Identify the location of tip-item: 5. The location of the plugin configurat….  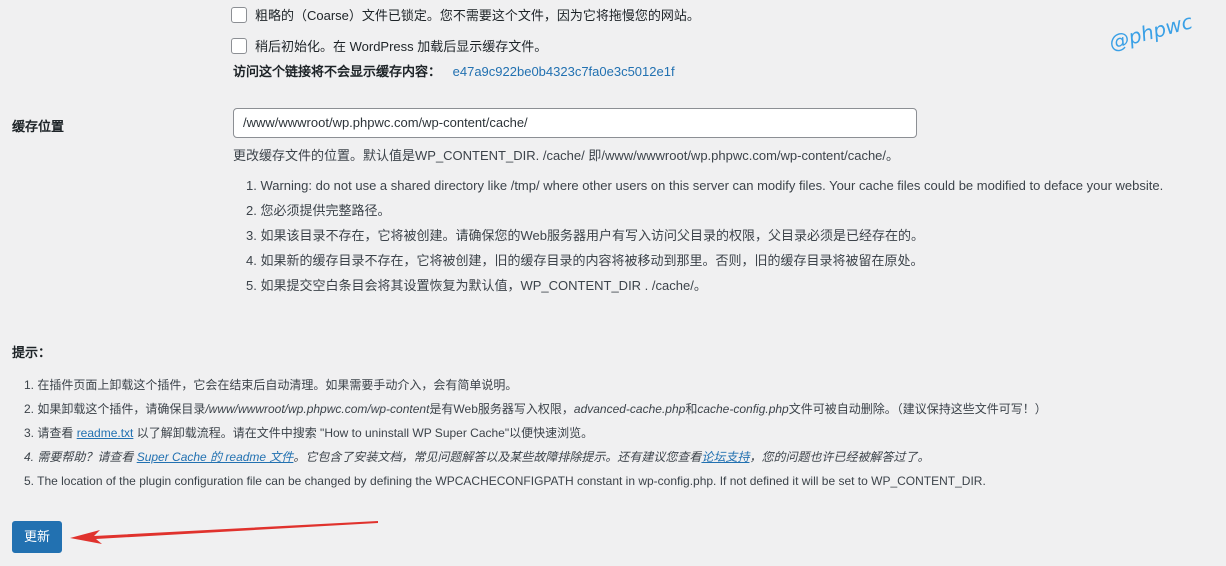
(505, 481).